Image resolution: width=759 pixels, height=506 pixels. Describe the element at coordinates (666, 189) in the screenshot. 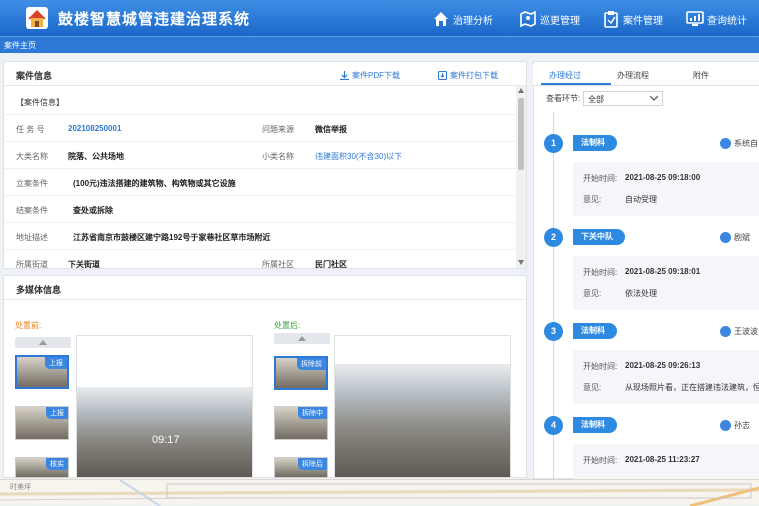

I see `step-card: 开始时间: 2021-08-25 09:18:00 意见: 自动受理` at that location.